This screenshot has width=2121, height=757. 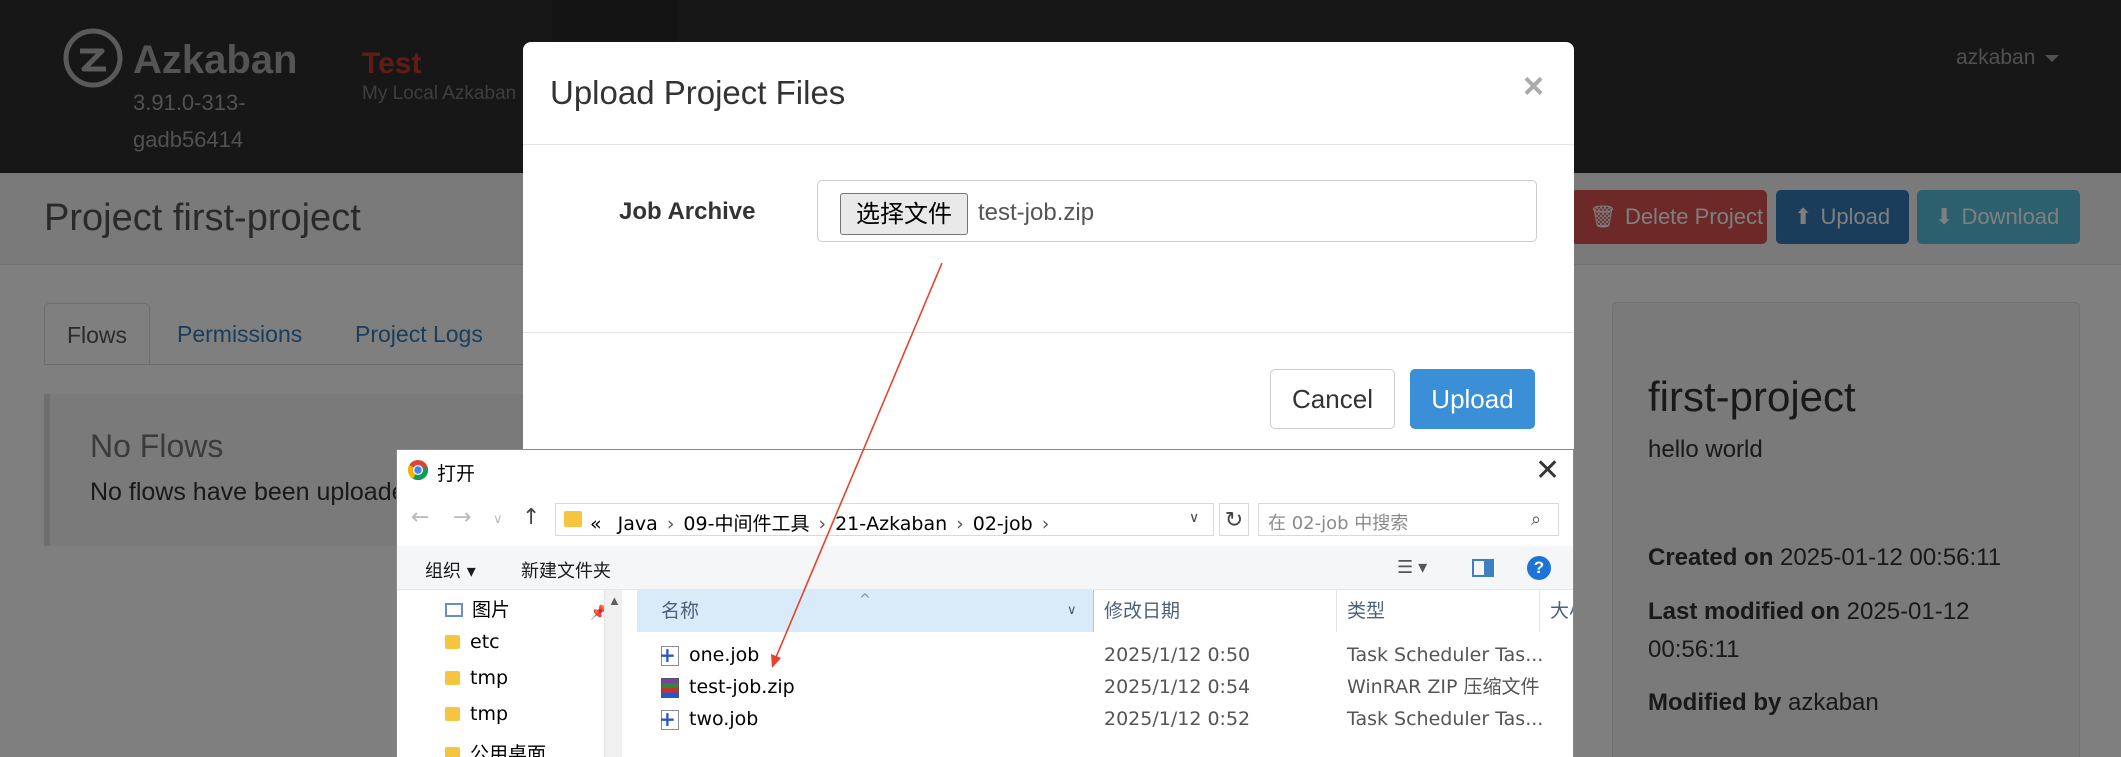 I want to click on breadcrumb-item: 21-Azkaban, so click(x=891, y=524).